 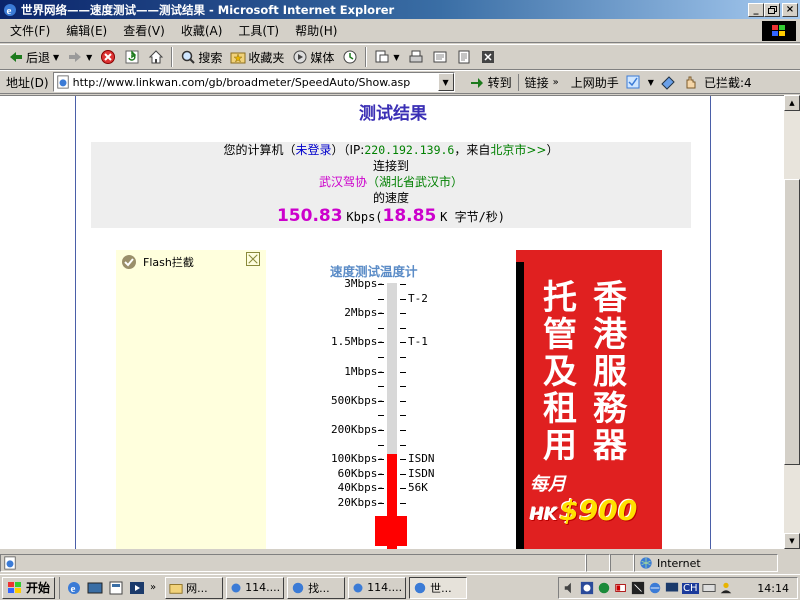 I want to click on speed-result: 150.83 Kbps(18.85 K 字节/秒), so click(x=391, y=216).